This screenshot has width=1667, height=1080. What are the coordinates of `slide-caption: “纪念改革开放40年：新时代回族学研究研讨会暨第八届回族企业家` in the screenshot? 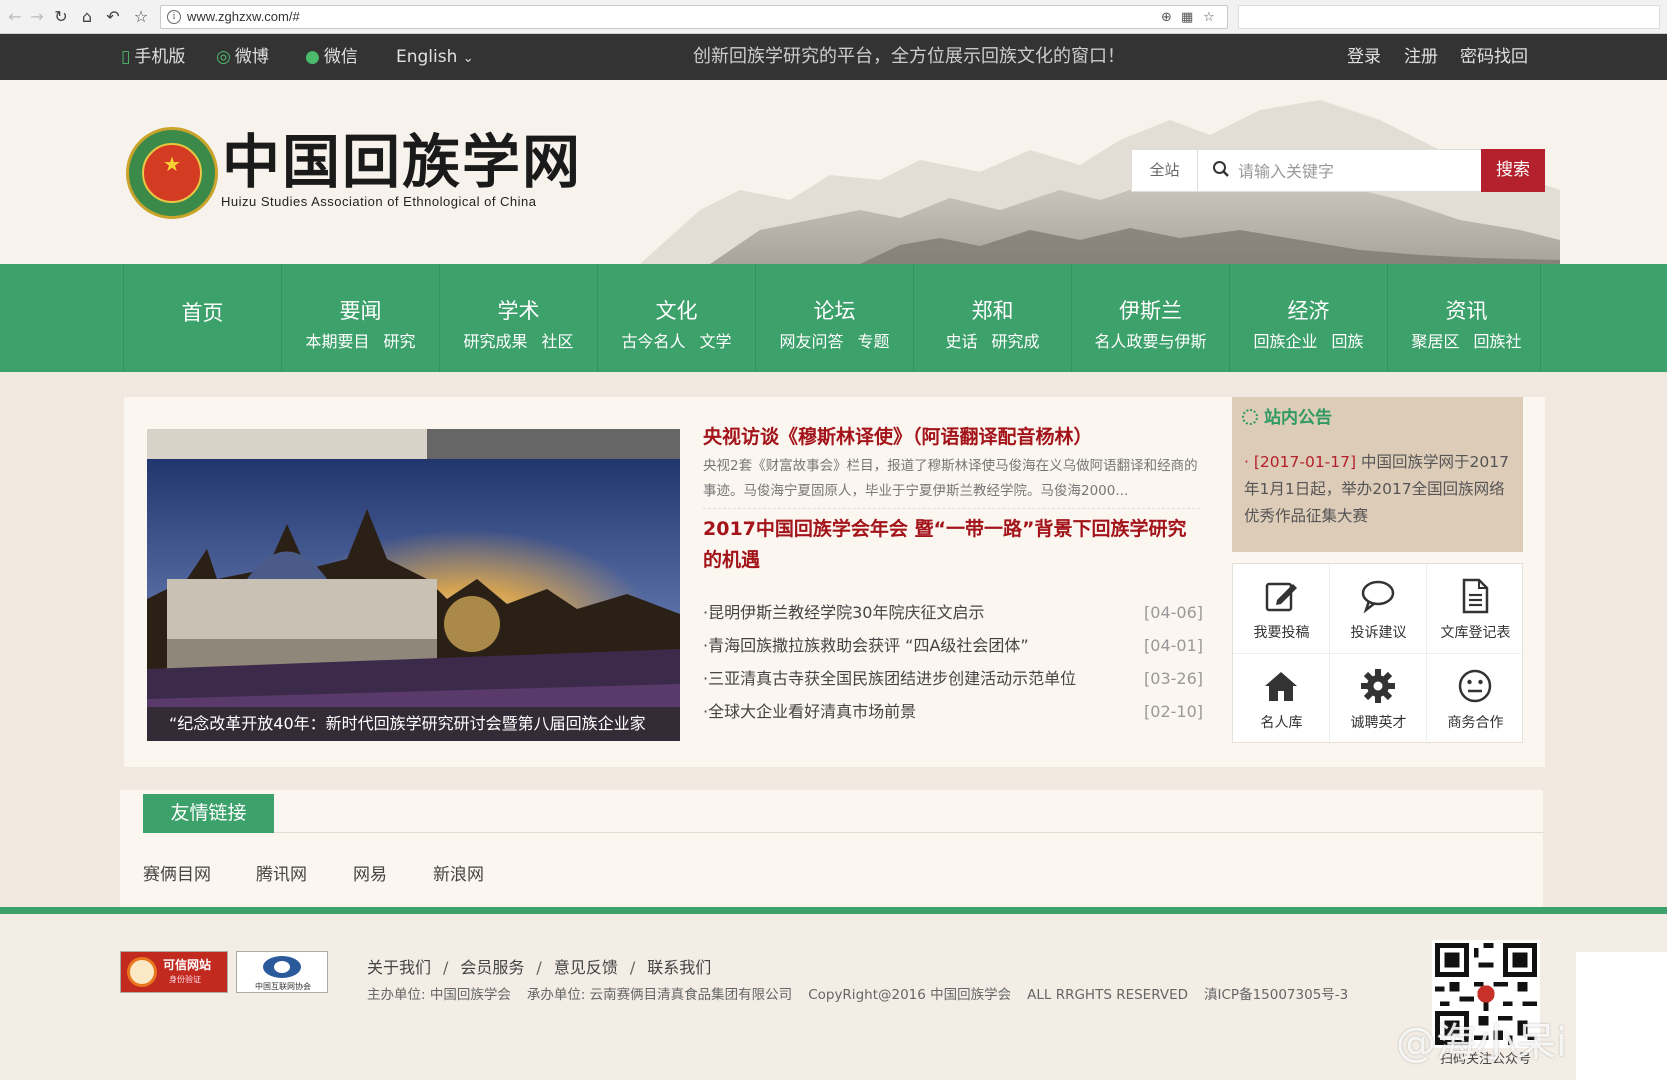 It's located at (413, 724).